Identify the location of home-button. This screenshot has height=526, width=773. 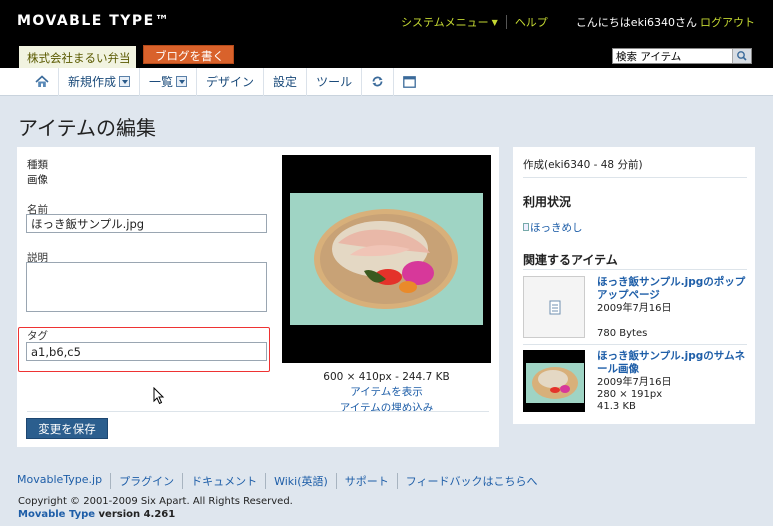
(42, 81).